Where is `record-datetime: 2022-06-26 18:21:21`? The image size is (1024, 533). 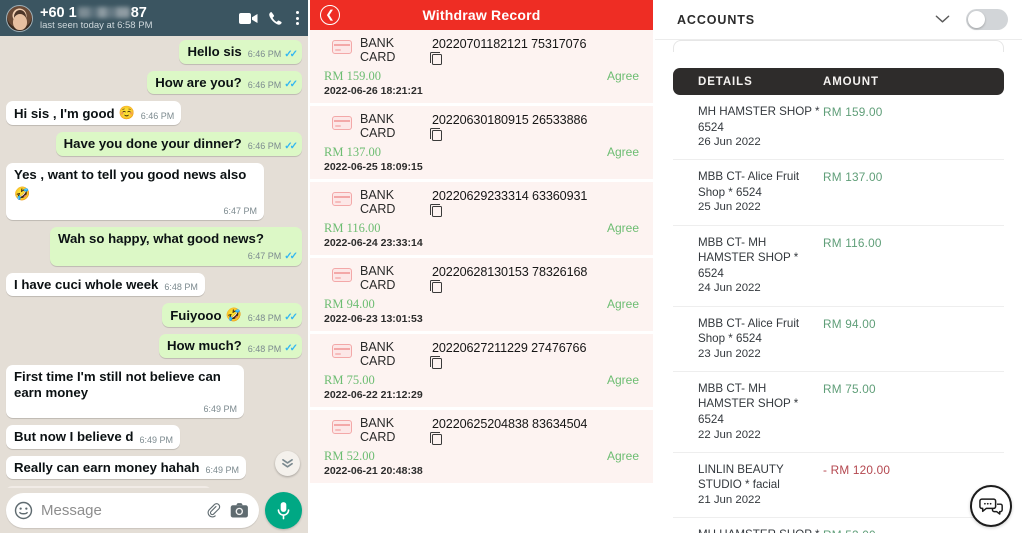 record-datetime: 2022-06-26 18:21:21 is located at coordinates (373, 91).